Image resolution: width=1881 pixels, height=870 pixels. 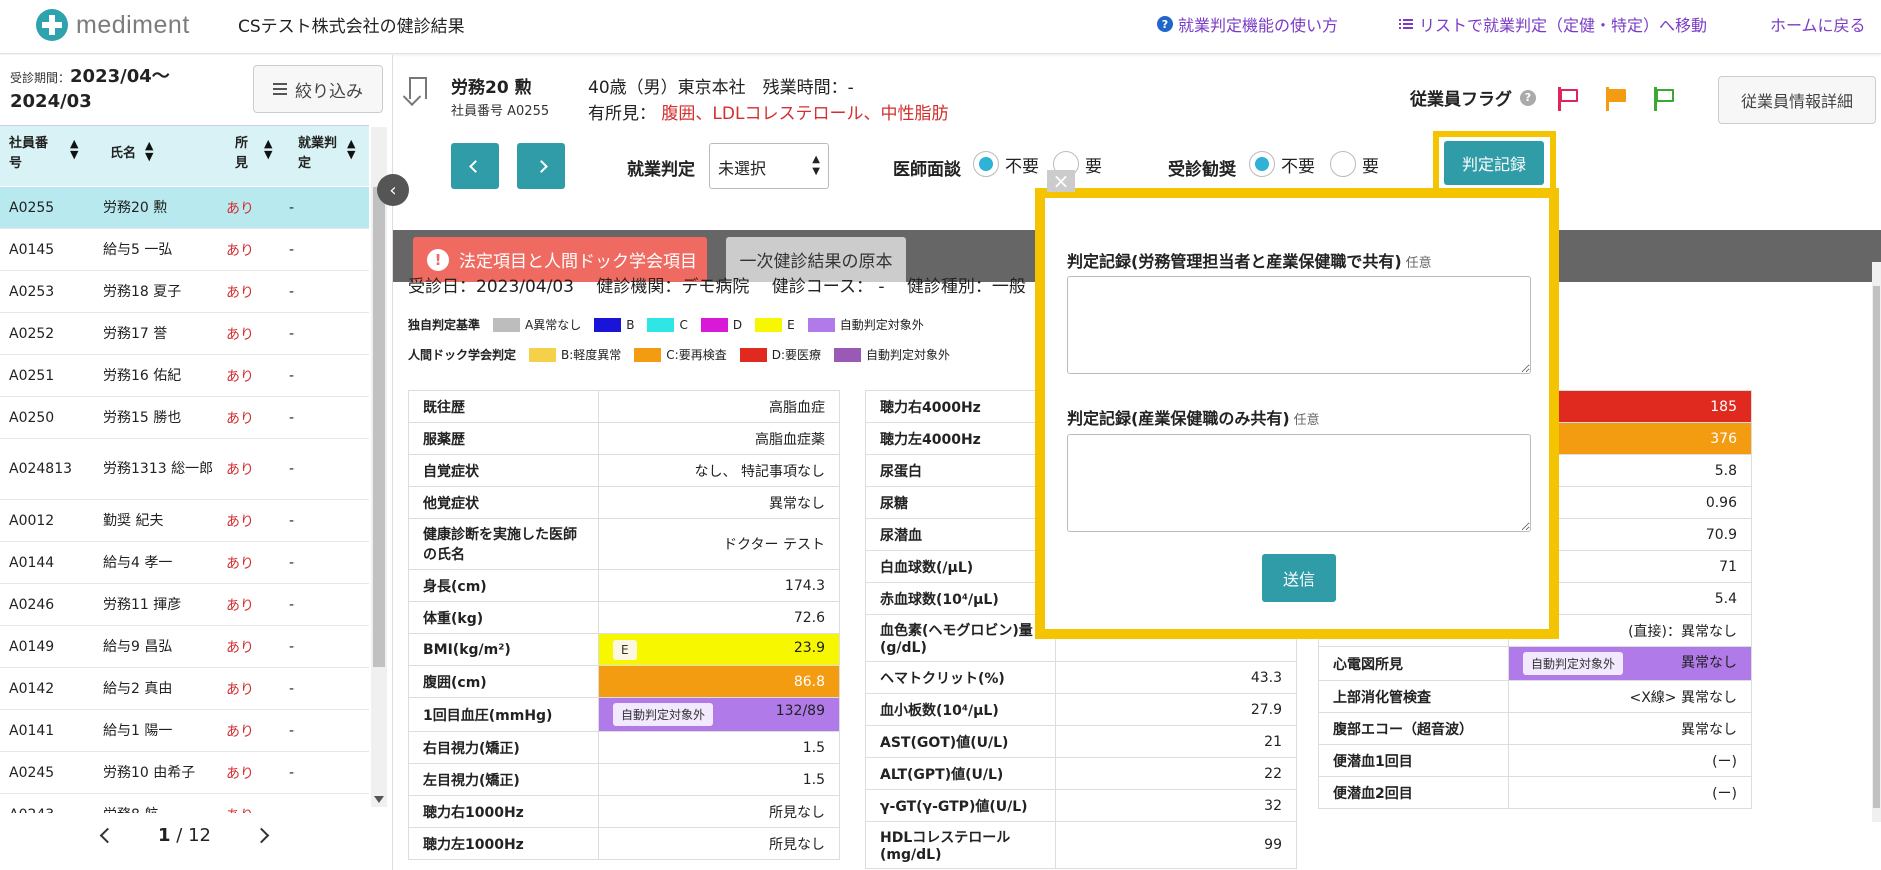 What do you see at coordinates (261, 835) in the screenshot?
I see `next-page-icon` at bounding box center [261, 835].